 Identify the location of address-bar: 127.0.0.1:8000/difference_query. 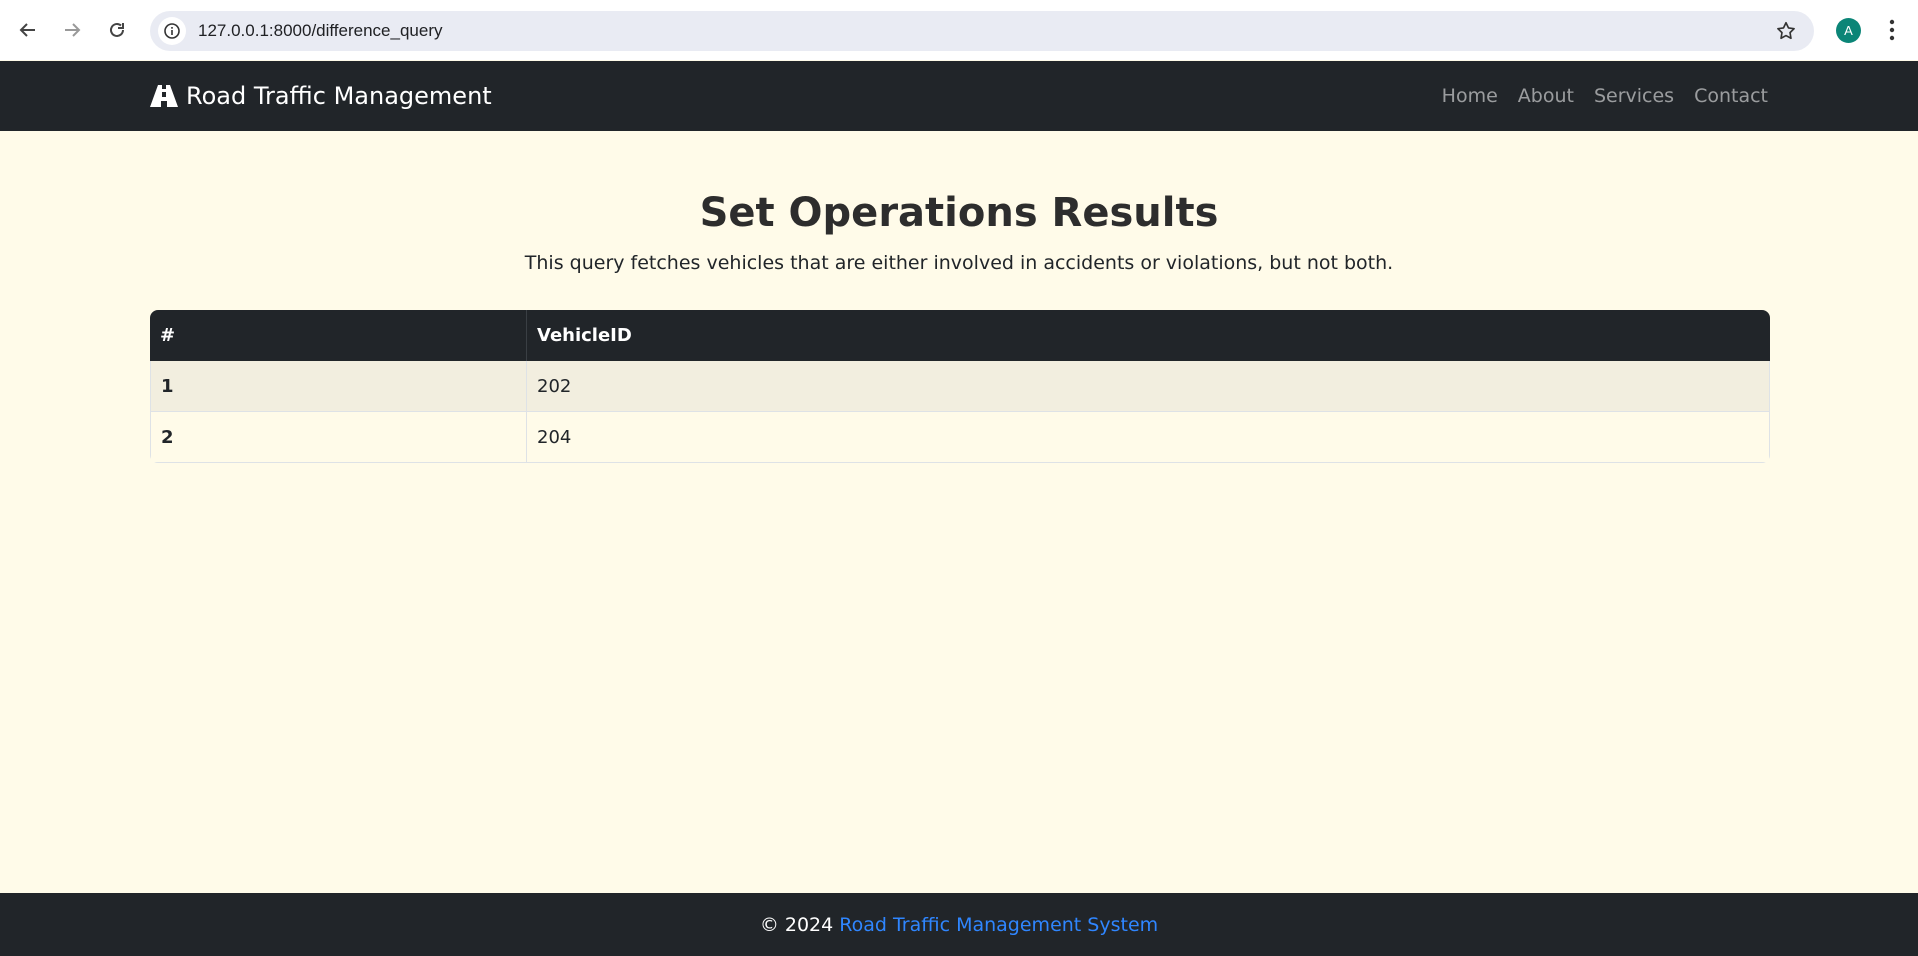
(982, 31).